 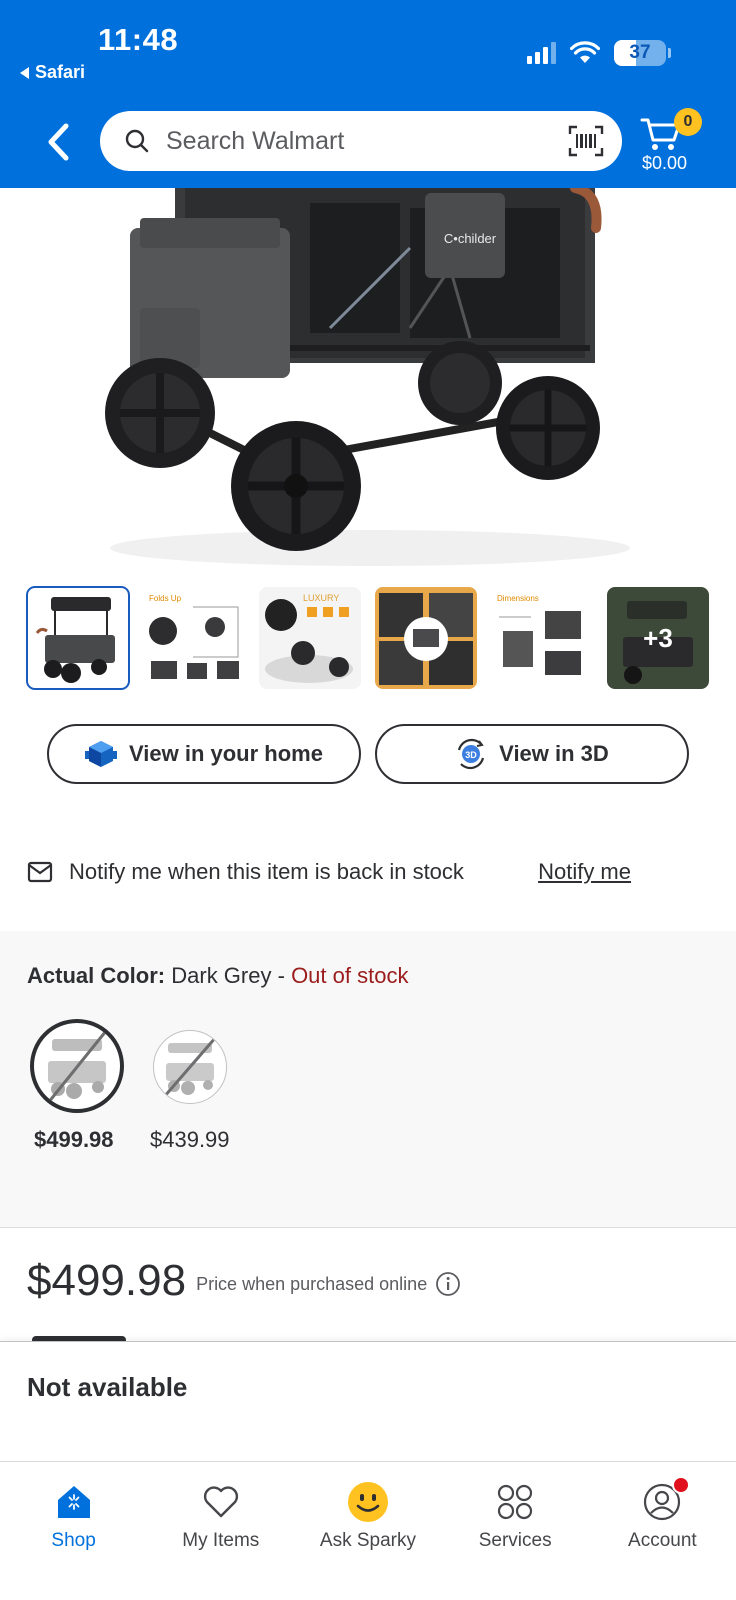 I want to click on more-images-count: +3, so click(x=658, y=637).